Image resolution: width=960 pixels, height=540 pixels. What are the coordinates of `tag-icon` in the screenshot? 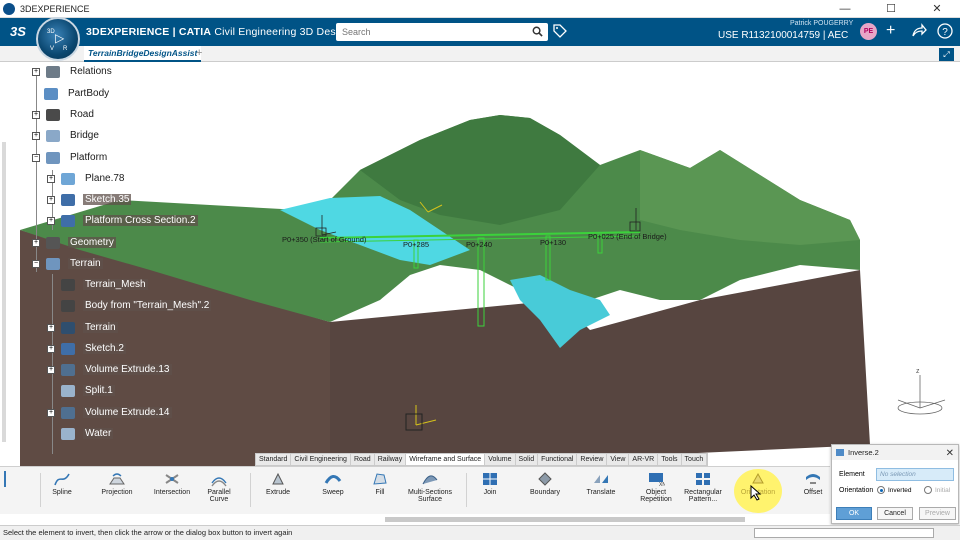 It's located at (560, 31).